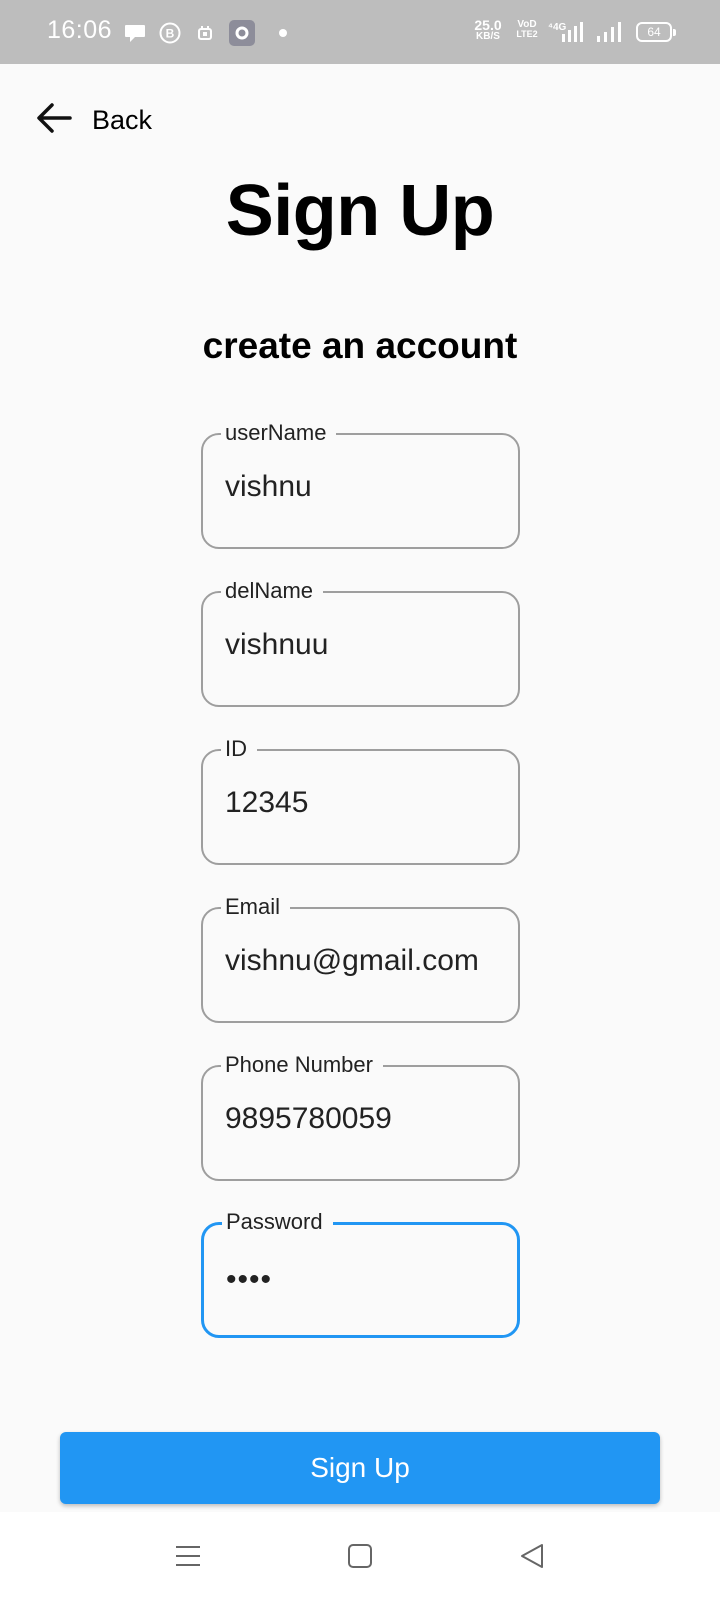 This screenshot has width=720, height=1600. Describe the element at coordinates (360, 483) in the screenshot. I see `username-field: userName vishnu` at that location.